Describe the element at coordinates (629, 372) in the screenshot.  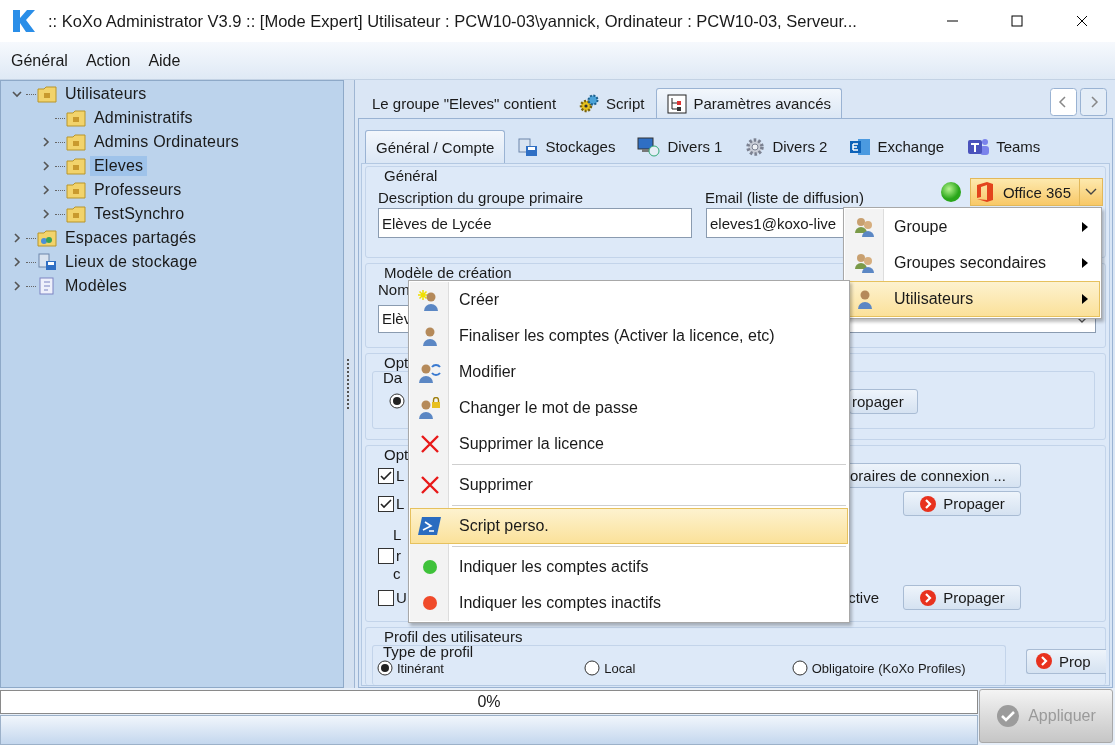
I see `menu-item: Modifier` at that location.